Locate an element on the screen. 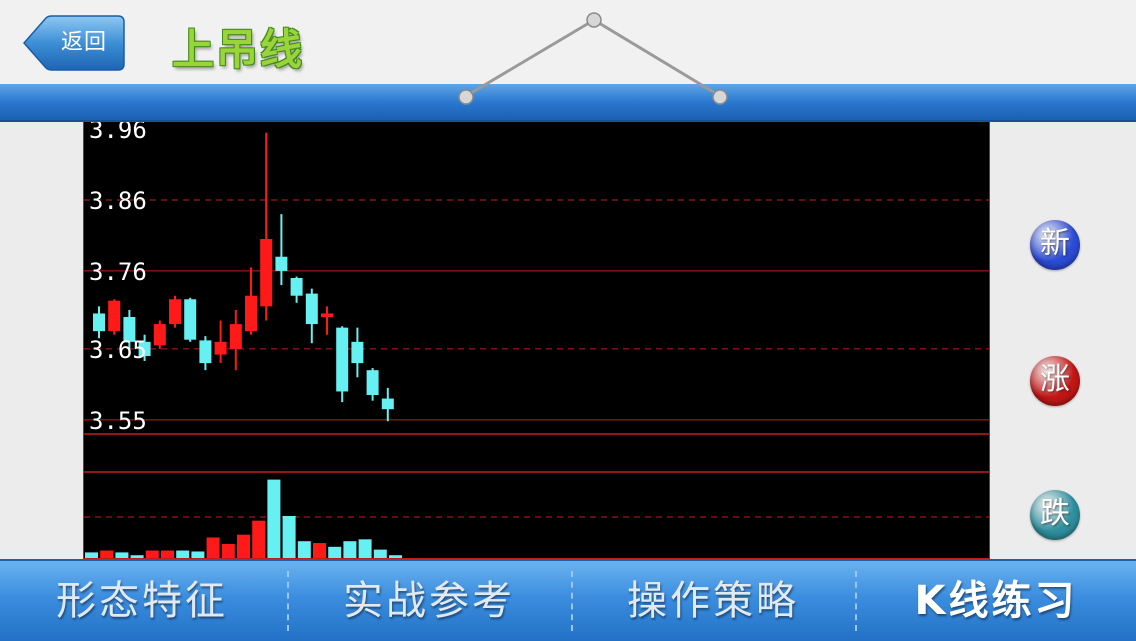 The image size is (1136, 641). fall-button-label: 跌 is located at coordinates (1055, 513).